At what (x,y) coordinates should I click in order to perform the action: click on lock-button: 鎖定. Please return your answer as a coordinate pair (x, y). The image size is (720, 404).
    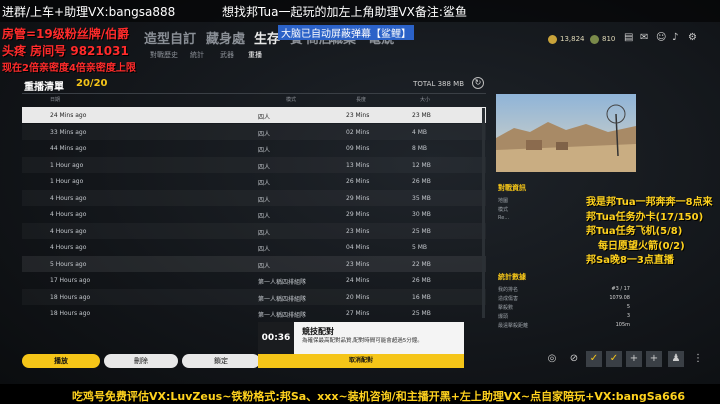
    Looking at the image, I should click on (221, 361).